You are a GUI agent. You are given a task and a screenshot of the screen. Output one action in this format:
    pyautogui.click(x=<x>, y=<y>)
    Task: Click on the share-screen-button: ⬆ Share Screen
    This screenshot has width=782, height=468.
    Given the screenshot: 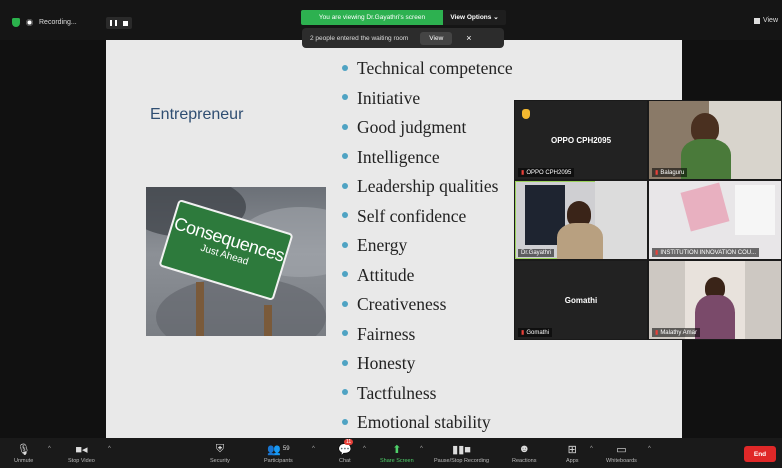 What is the action you would take?
    pyautogui.click(x=397, y=453)
    